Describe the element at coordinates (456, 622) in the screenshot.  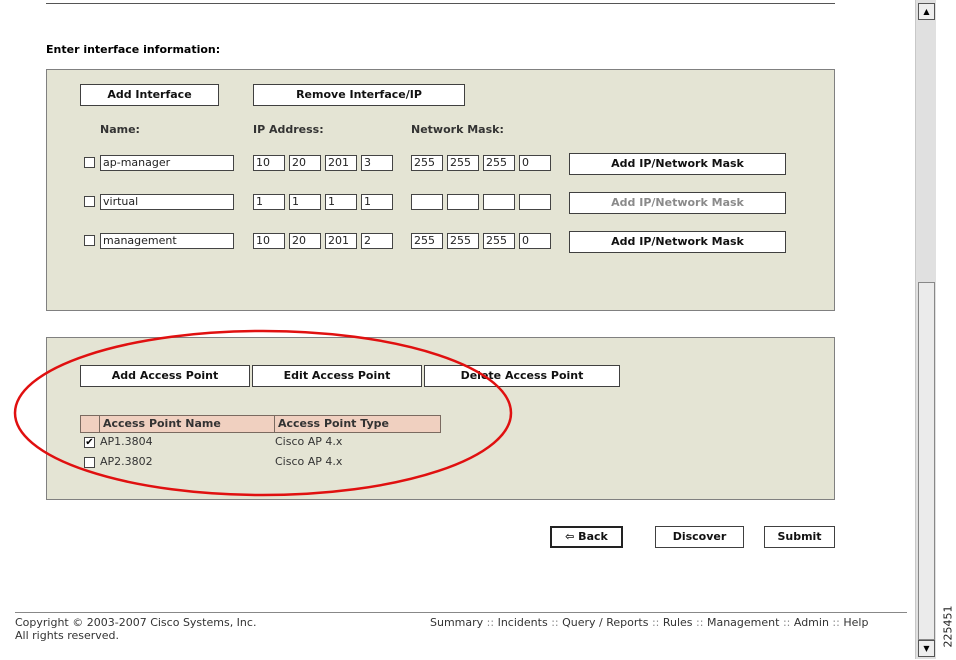
I see `footer-link-summary: Summary` at that location.